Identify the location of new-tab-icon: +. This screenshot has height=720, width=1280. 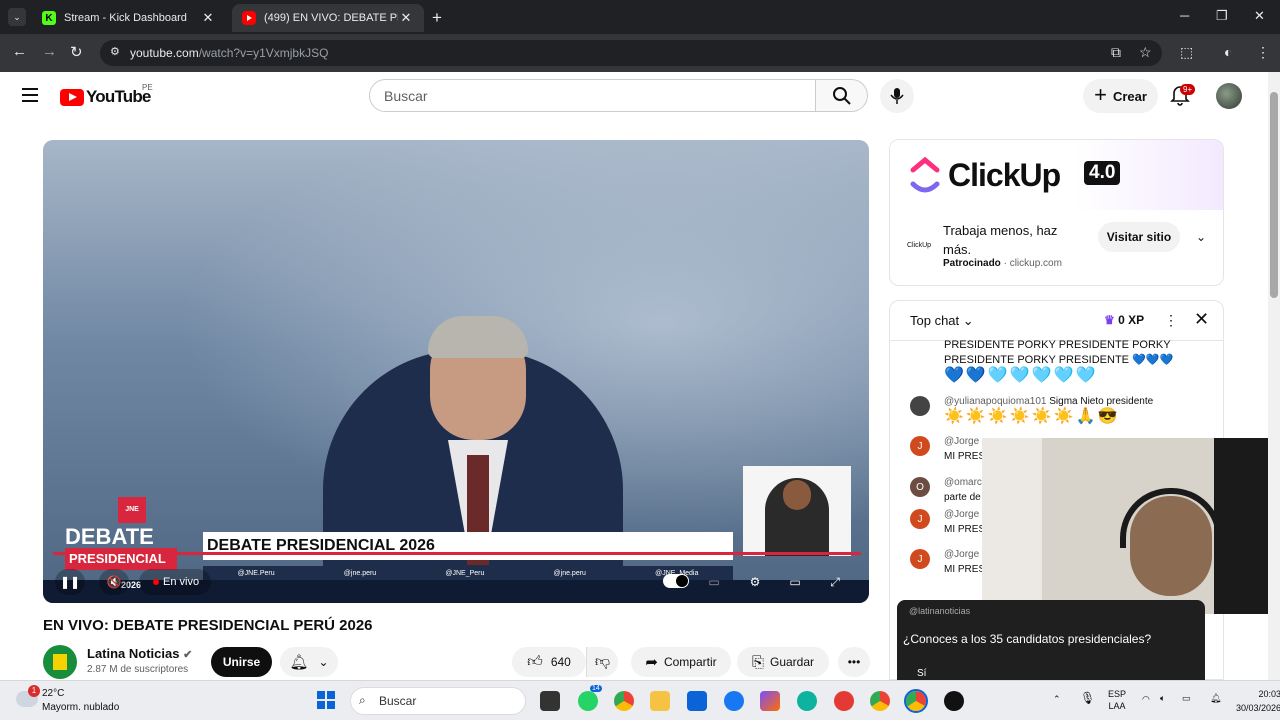
(437, 18).